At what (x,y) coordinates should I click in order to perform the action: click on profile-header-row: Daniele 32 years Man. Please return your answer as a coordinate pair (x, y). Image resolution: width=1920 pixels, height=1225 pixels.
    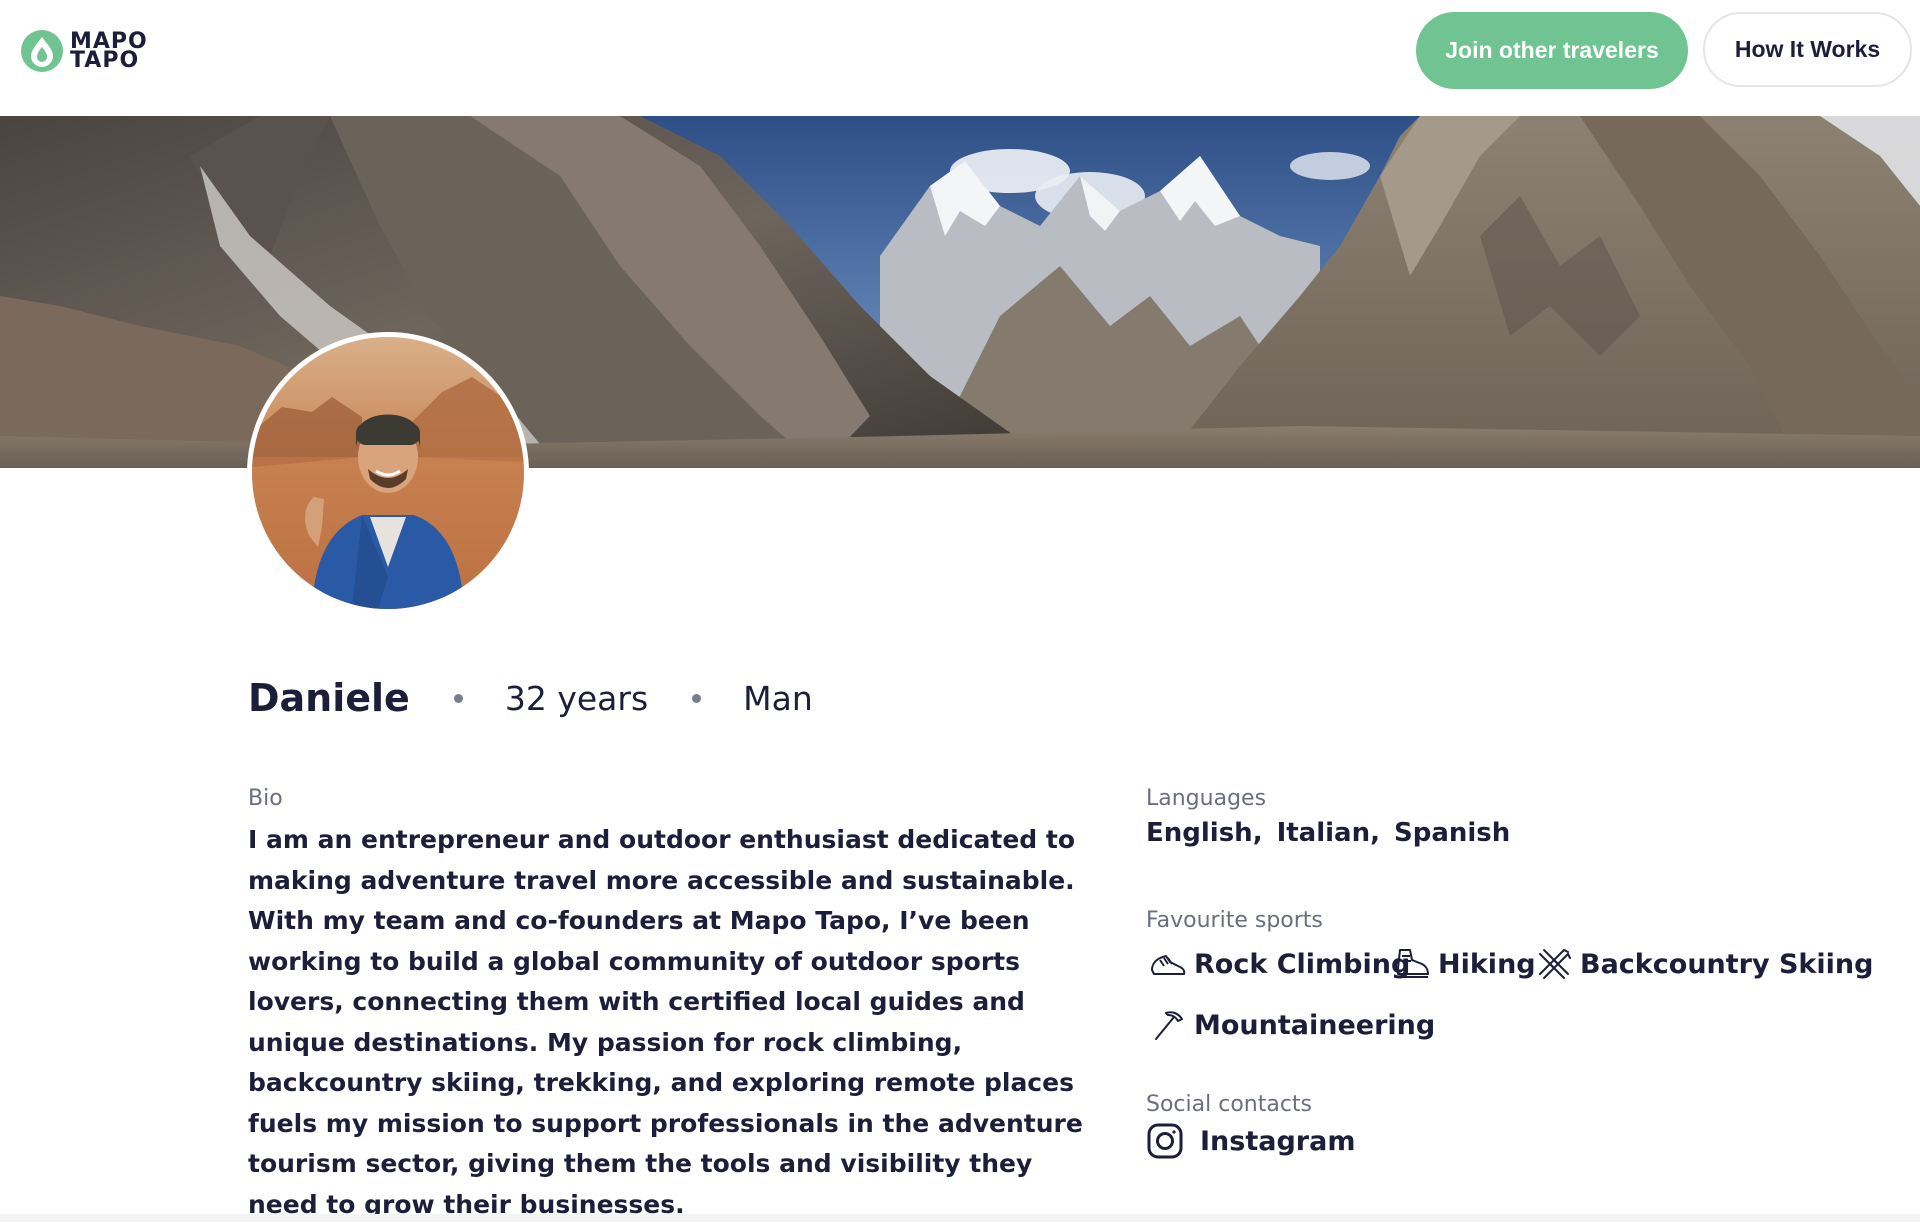
    Looking at the image, I should click on (530, 698).